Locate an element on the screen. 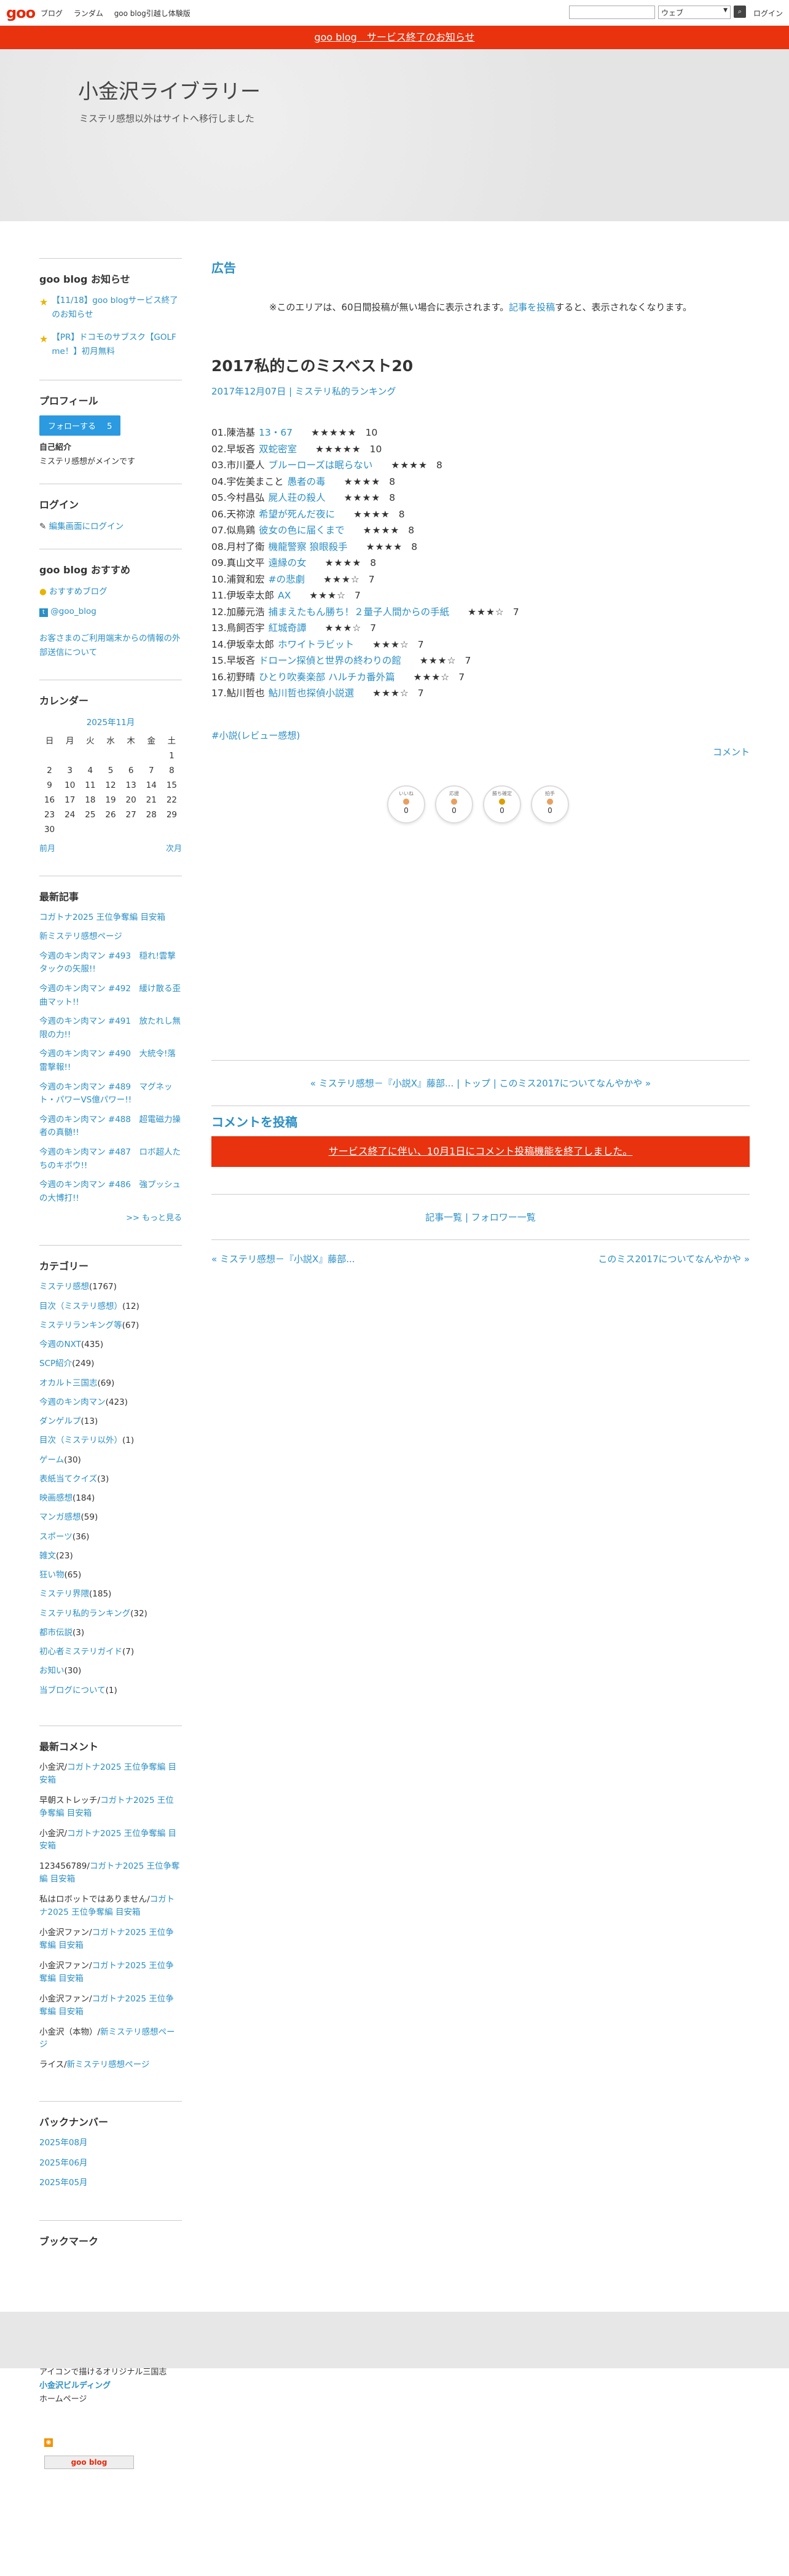  category-link: マンガ感想 is located at coordinates (60, 1517).